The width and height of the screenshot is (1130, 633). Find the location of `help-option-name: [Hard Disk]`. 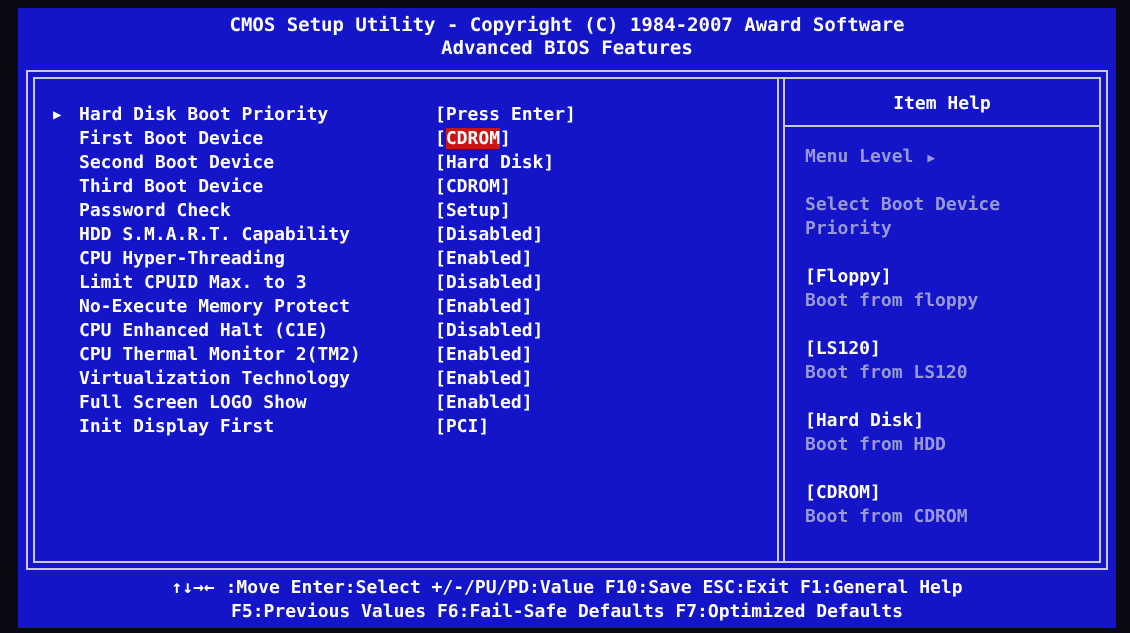

help-option-name: [Hard Disk] is located at coordinates (865, 420).